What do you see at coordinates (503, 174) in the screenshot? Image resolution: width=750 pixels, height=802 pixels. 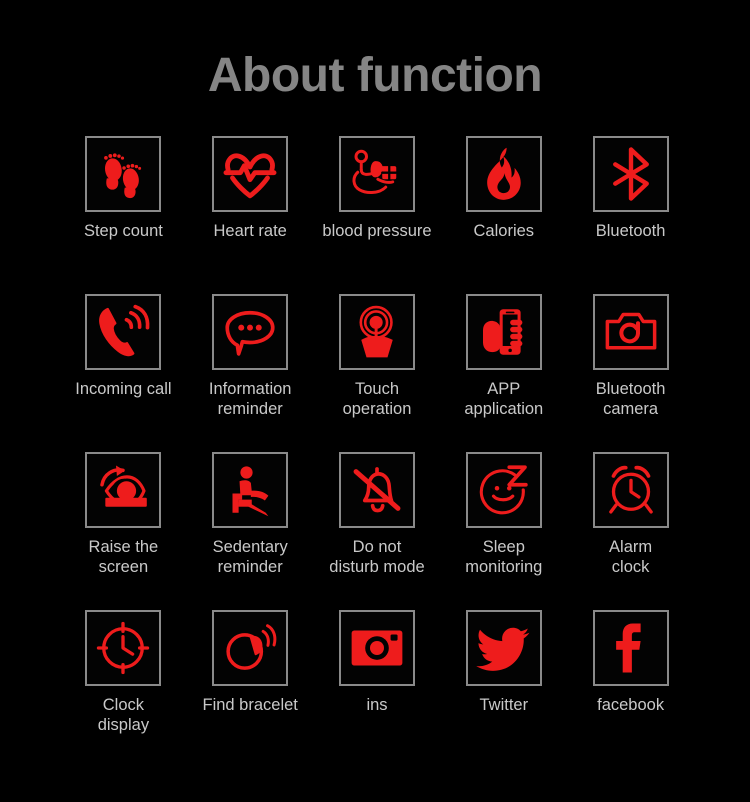 I see `flame-icon` at bounding box center [503, 174].